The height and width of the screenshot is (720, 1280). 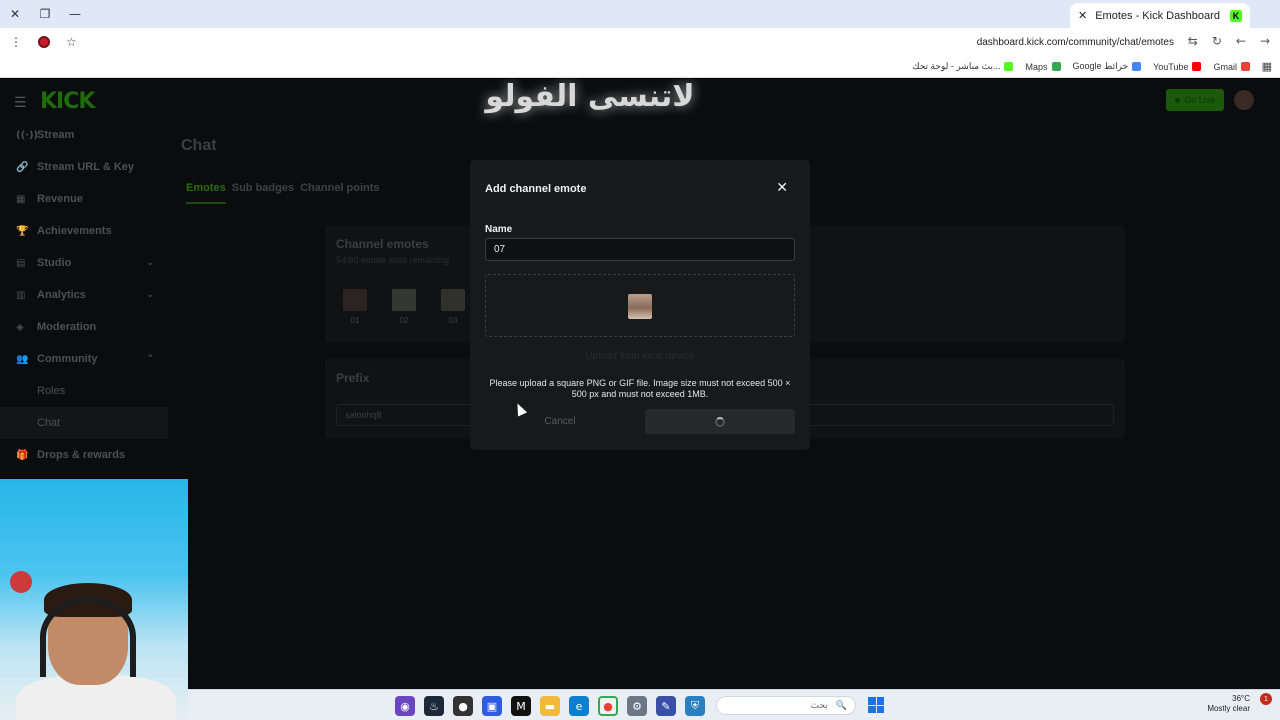 What do you see at coordinates (666, 706) in the screenshot?
I see `app-icon: ✎` at bounding box center [666, 706].